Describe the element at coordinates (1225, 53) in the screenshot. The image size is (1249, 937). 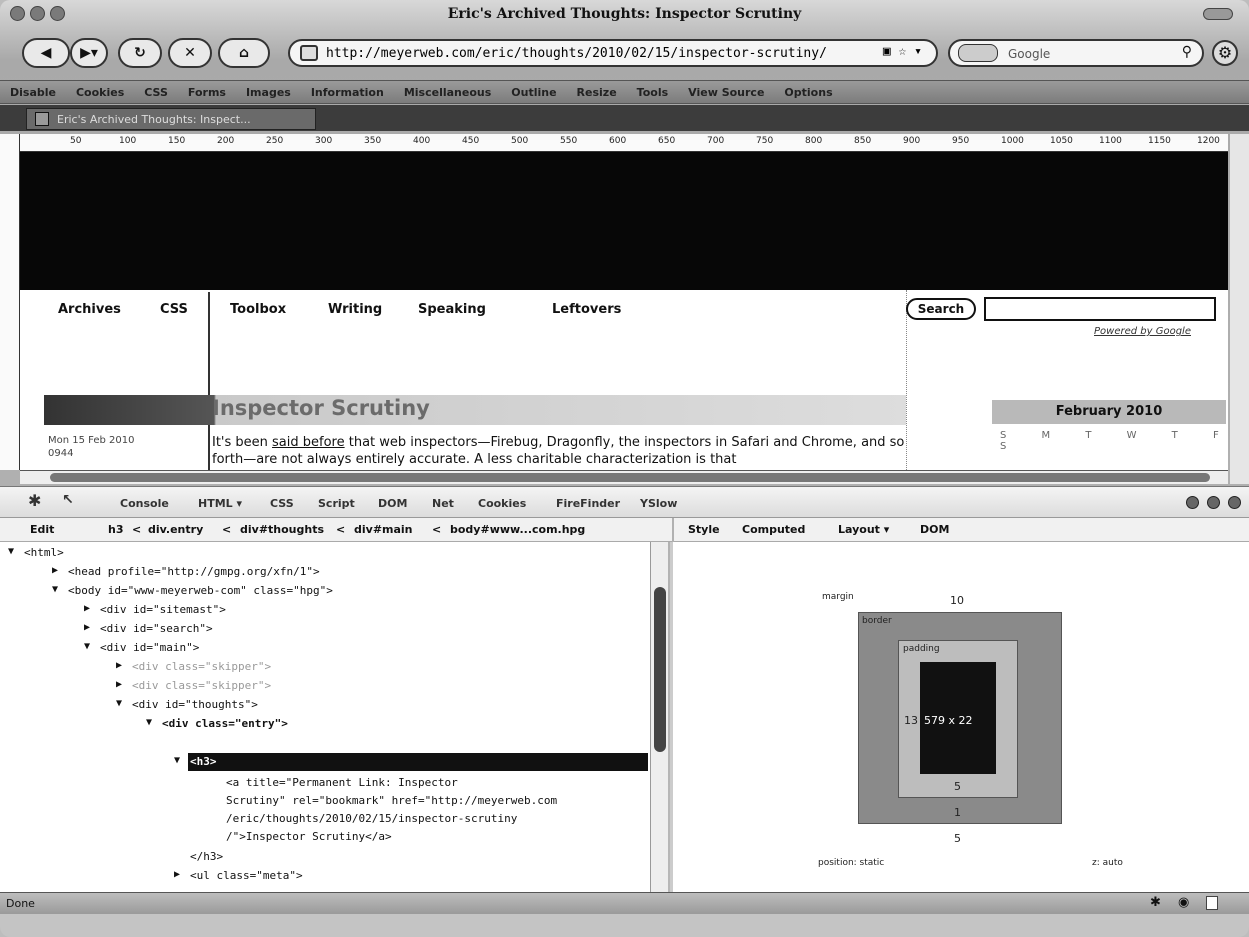
I see `gear-icon: ⚙` at that location.